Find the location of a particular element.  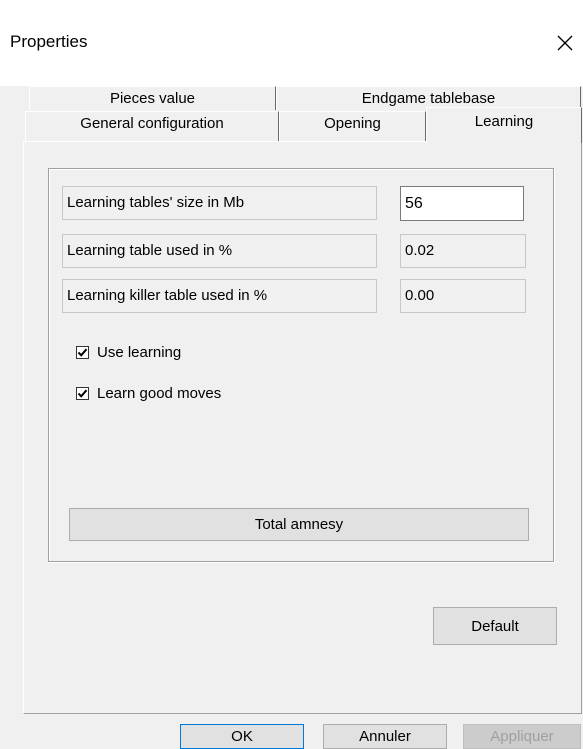

killer-table-used-label: Learning killer table used in % is located at coordinates (219, 296).